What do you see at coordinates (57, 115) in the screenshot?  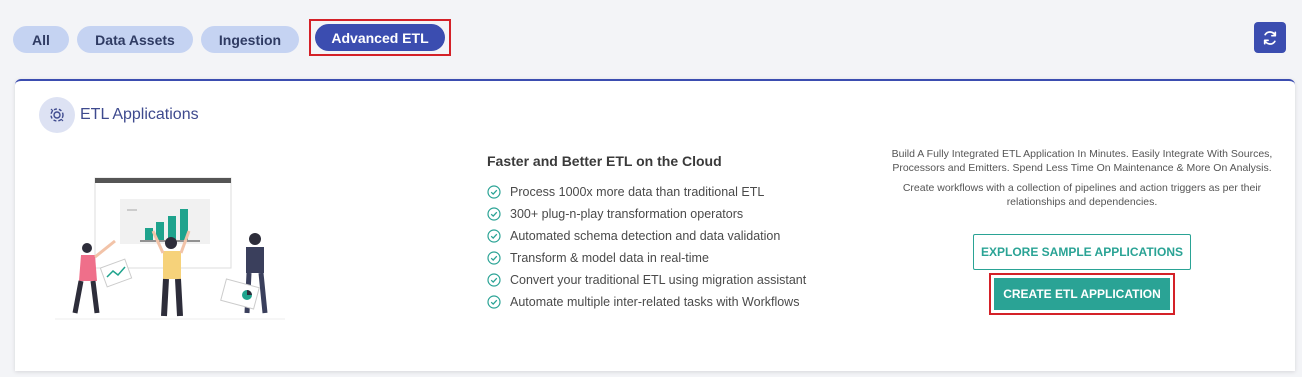 I see `etl-gear-icon` at bounding box center [57, 115].